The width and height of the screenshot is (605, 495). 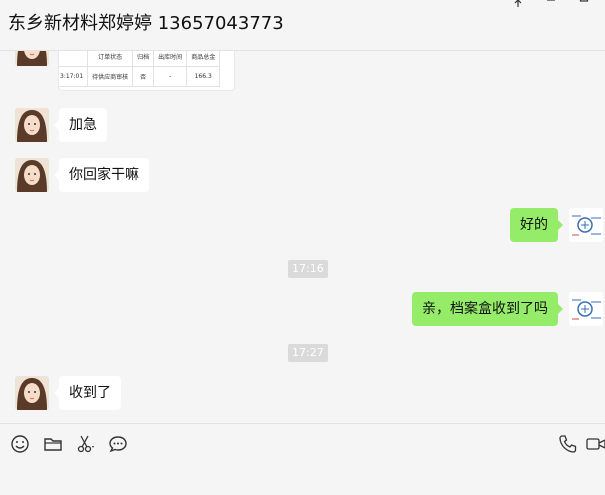 I want to click on title-bar: 东乡新材料郑婷婷 13657043773, so click(x=302, y=25).